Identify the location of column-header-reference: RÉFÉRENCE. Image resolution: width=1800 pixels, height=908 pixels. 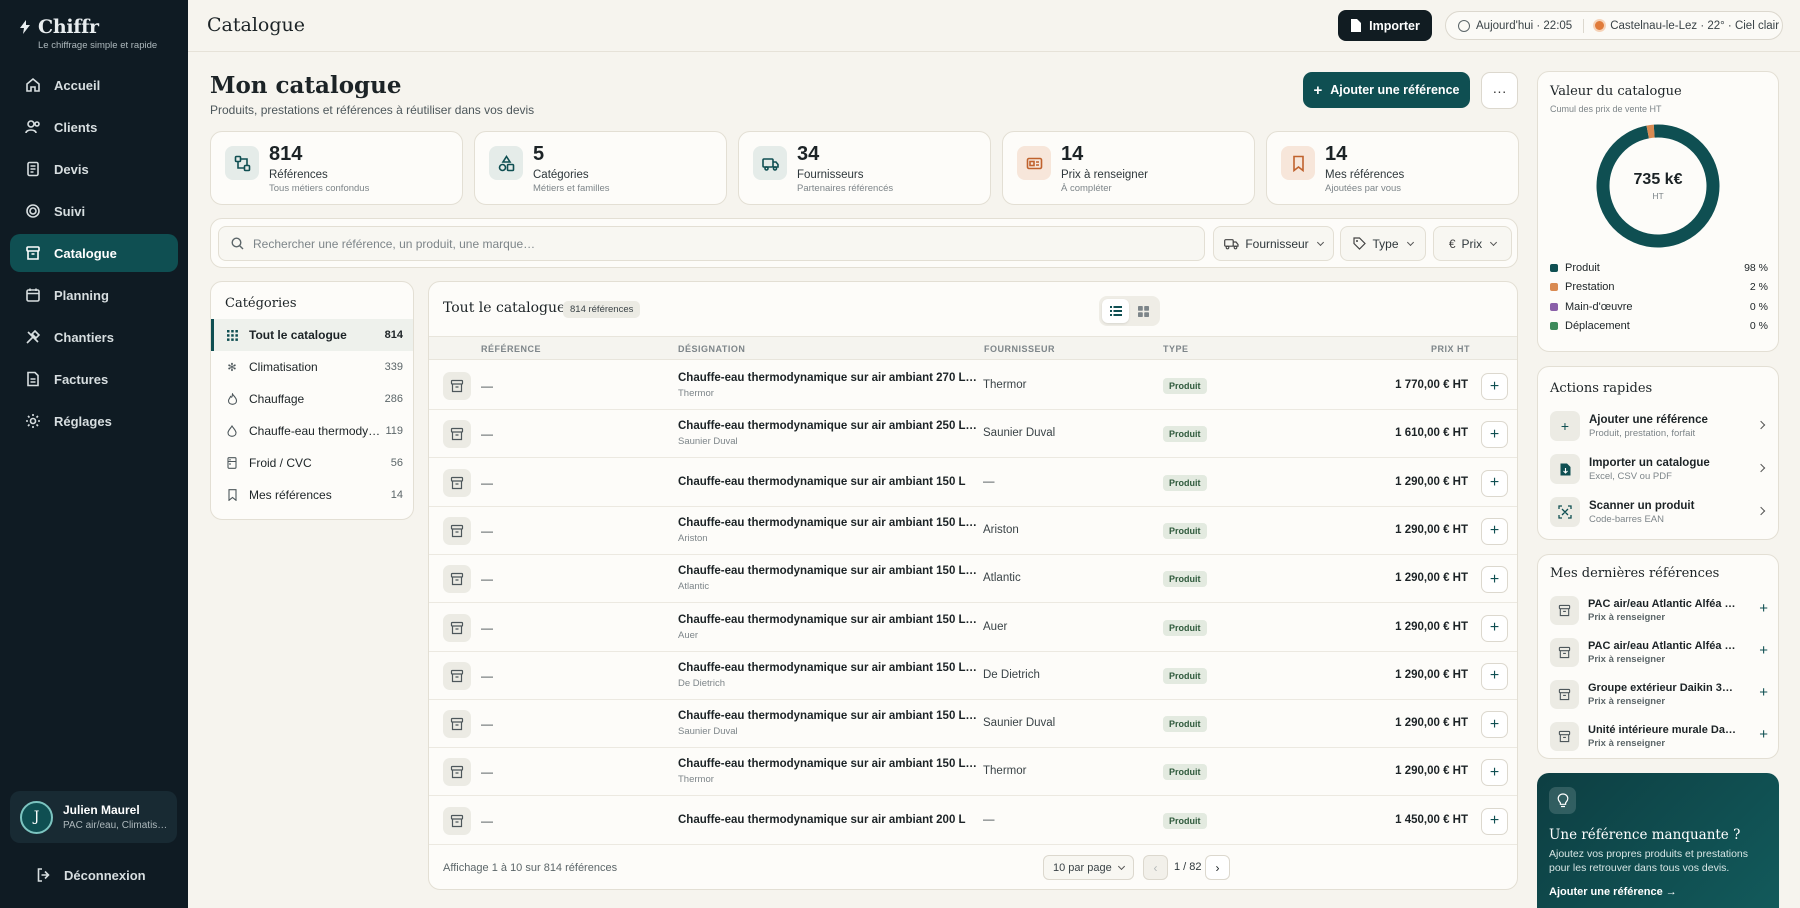
(511, 349).